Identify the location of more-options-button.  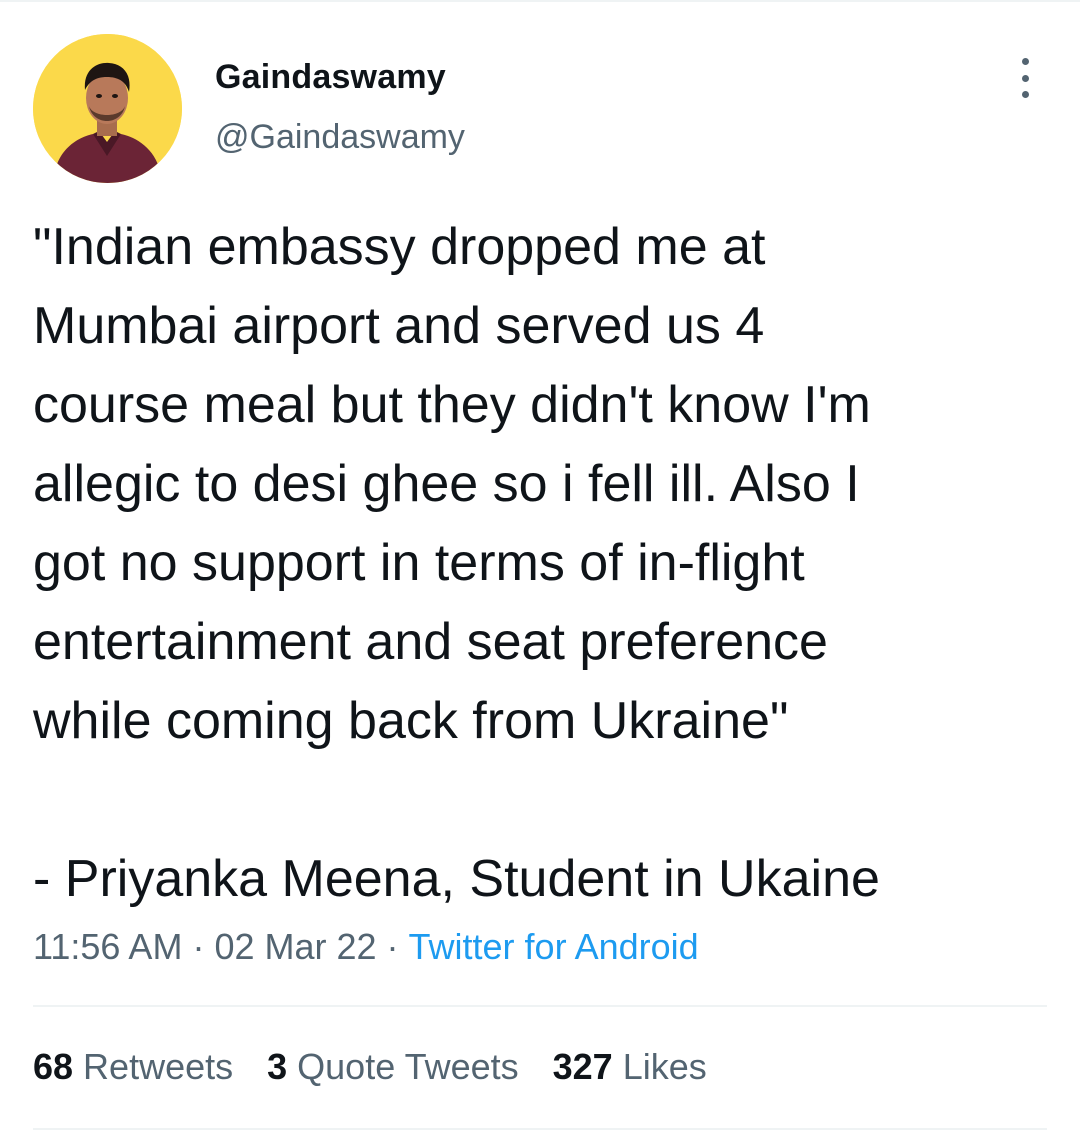
(1025, 78).